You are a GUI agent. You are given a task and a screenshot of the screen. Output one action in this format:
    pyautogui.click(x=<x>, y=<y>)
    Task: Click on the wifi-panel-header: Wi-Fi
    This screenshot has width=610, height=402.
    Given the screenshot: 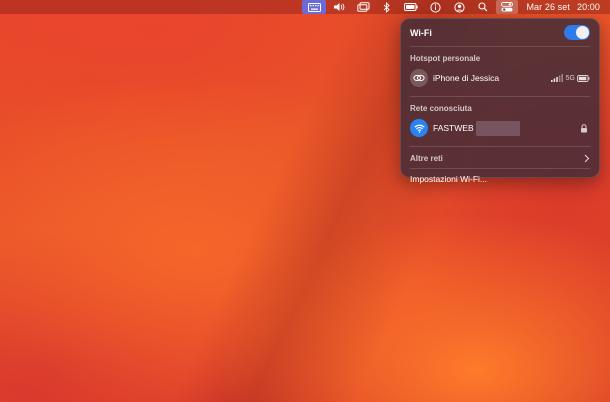 What is the action you would take?
    pyautogui.click(x=500, y=33)
    